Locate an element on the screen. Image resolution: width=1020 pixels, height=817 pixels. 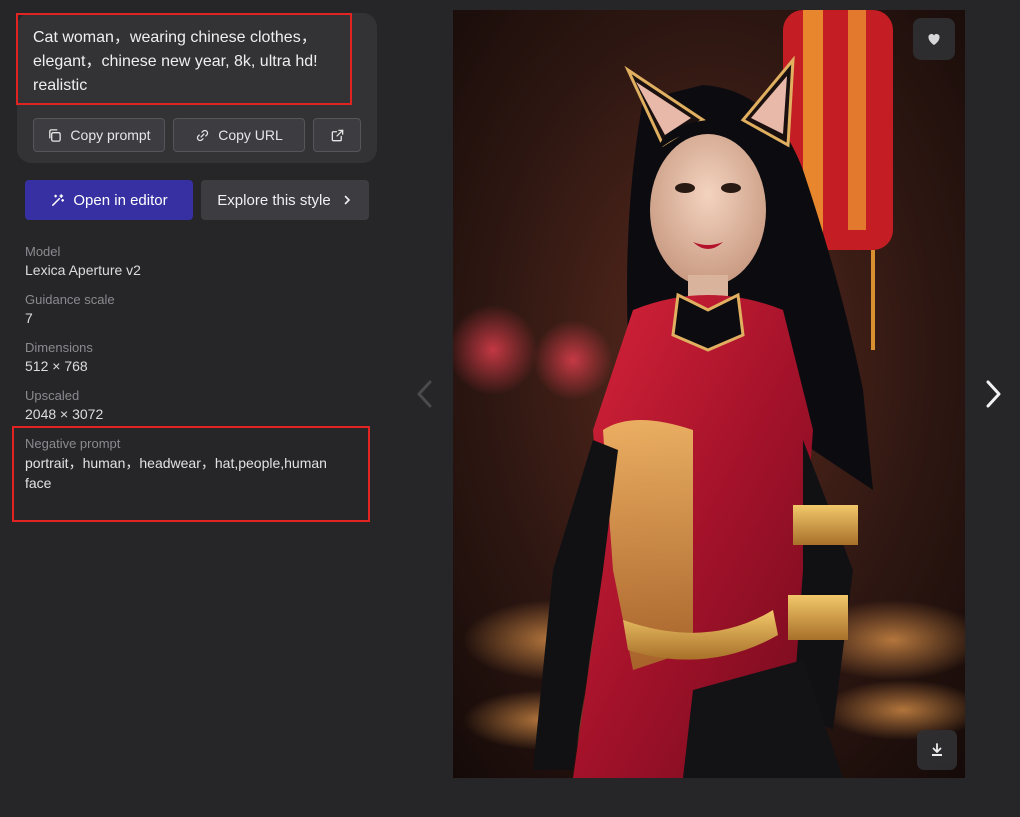
copy-url-button: Copy URL is located at coordinates (239, 135).